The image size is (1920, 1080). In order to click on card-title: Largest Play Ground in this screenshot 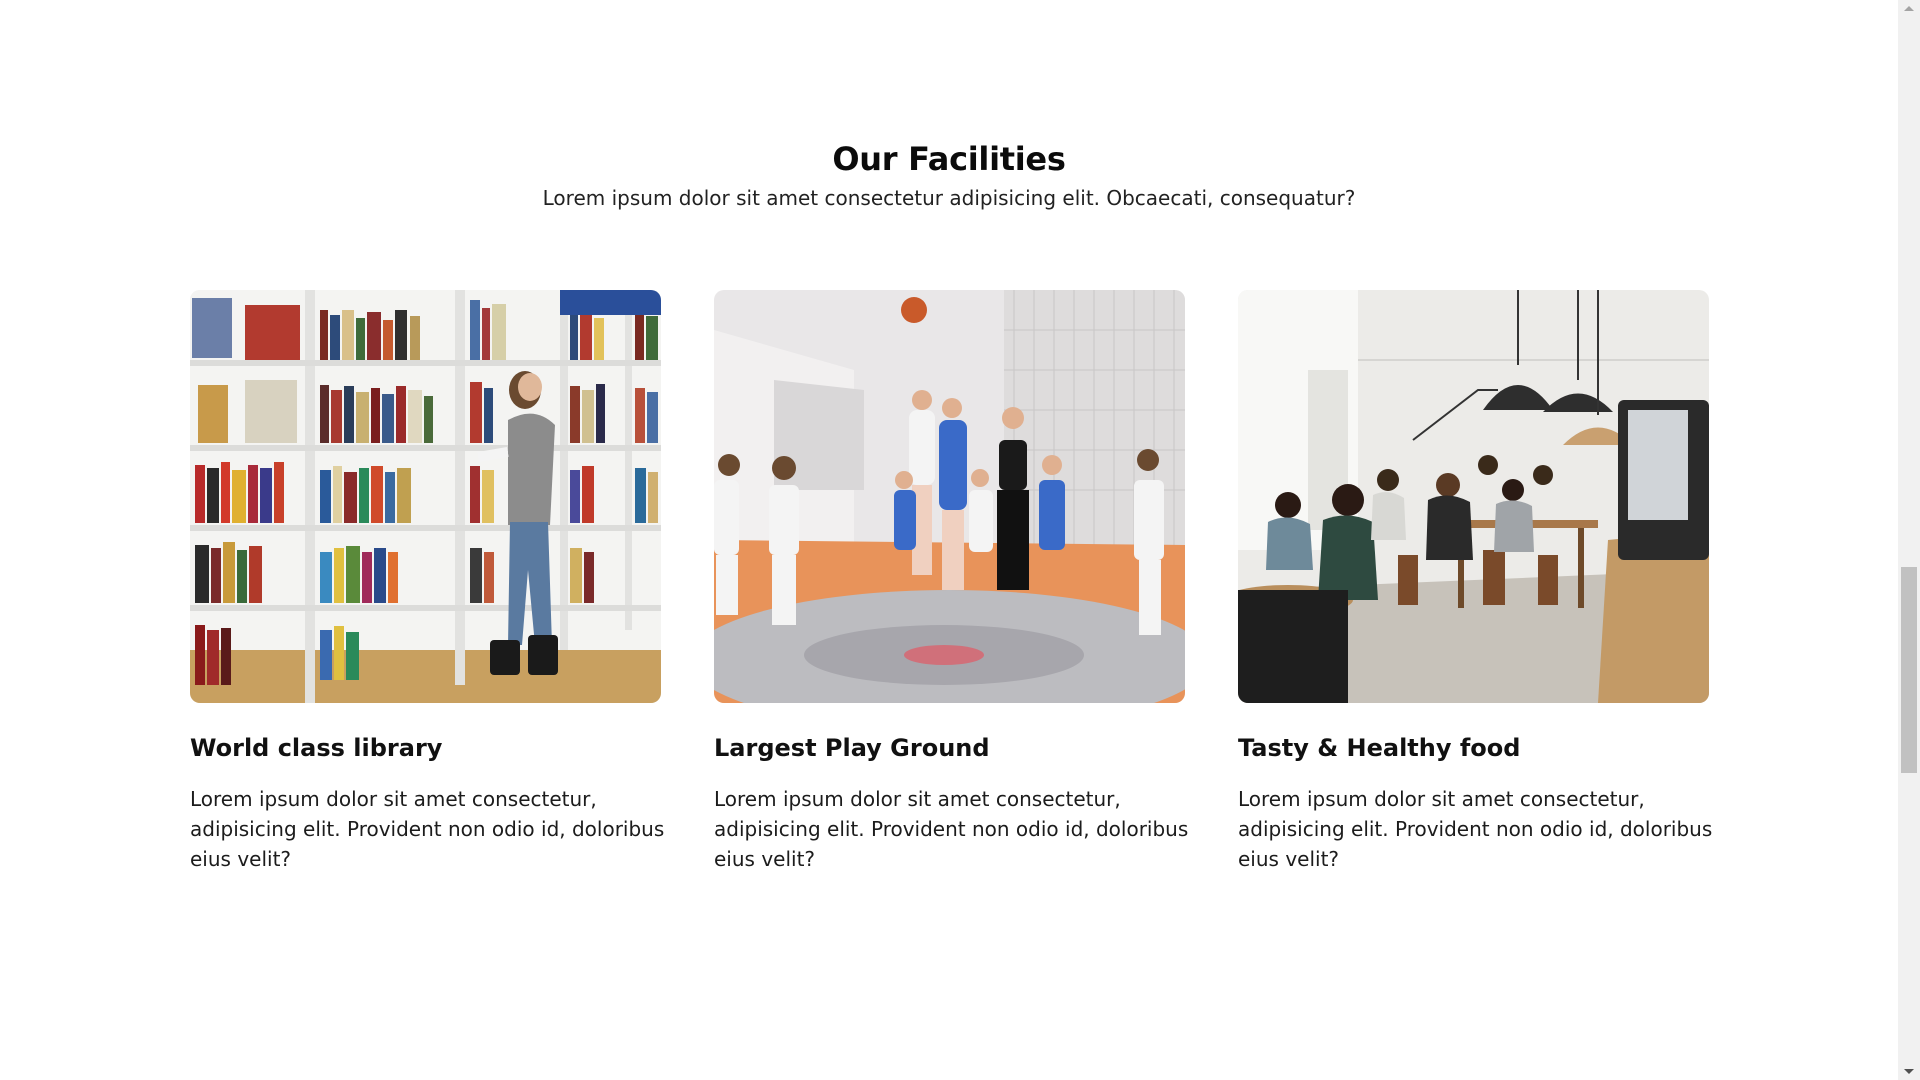, I will do `click(852, 748)`.